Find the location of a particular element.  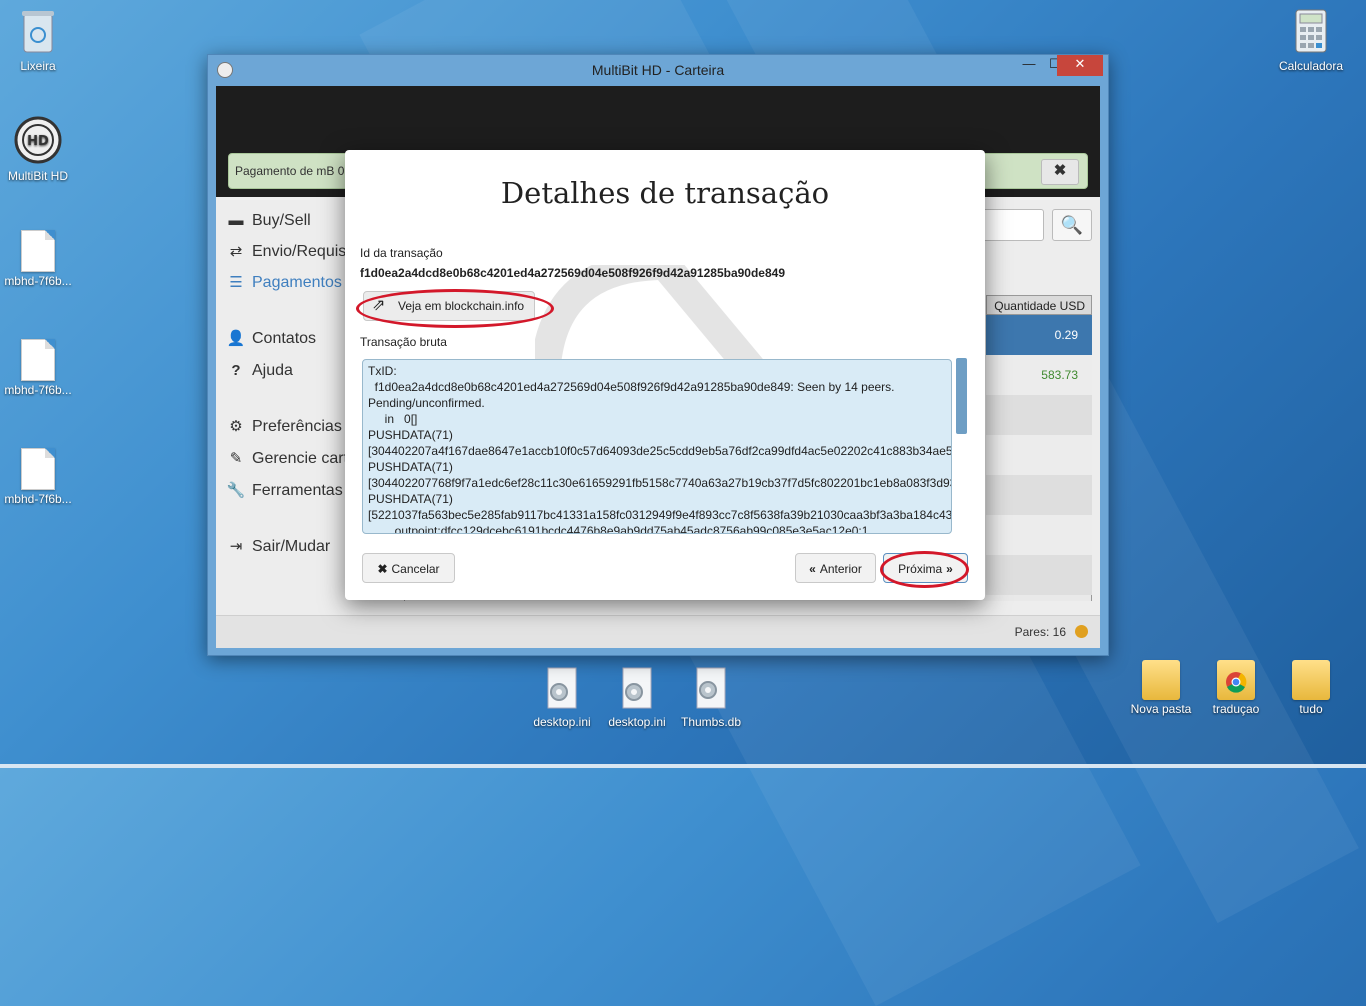

sidebar-item-preferences: ⚙ Preferências is located at coordinates (284, 427).